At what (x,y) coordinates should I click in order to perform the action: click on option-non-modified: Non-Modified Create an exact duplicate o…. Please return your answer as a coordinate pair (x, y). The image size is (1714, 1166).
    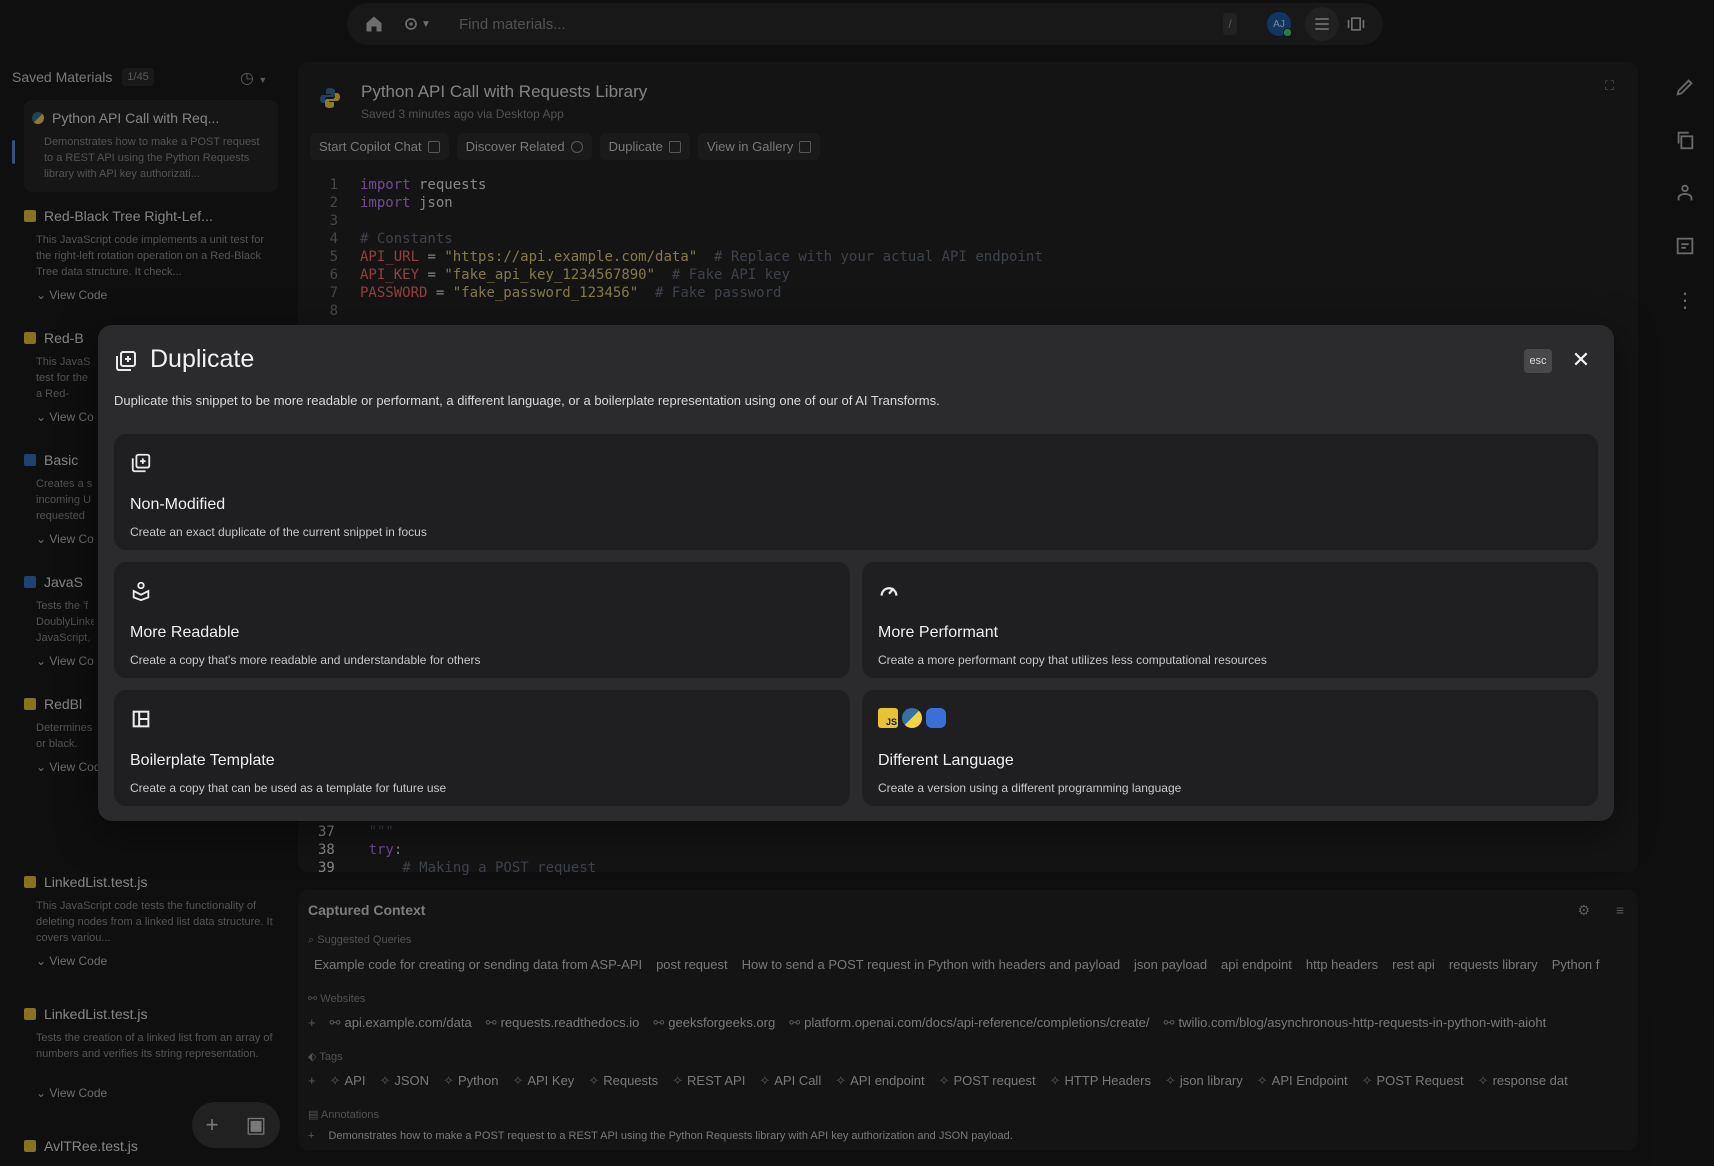
    Looking at the image, I should click on (856, 492).